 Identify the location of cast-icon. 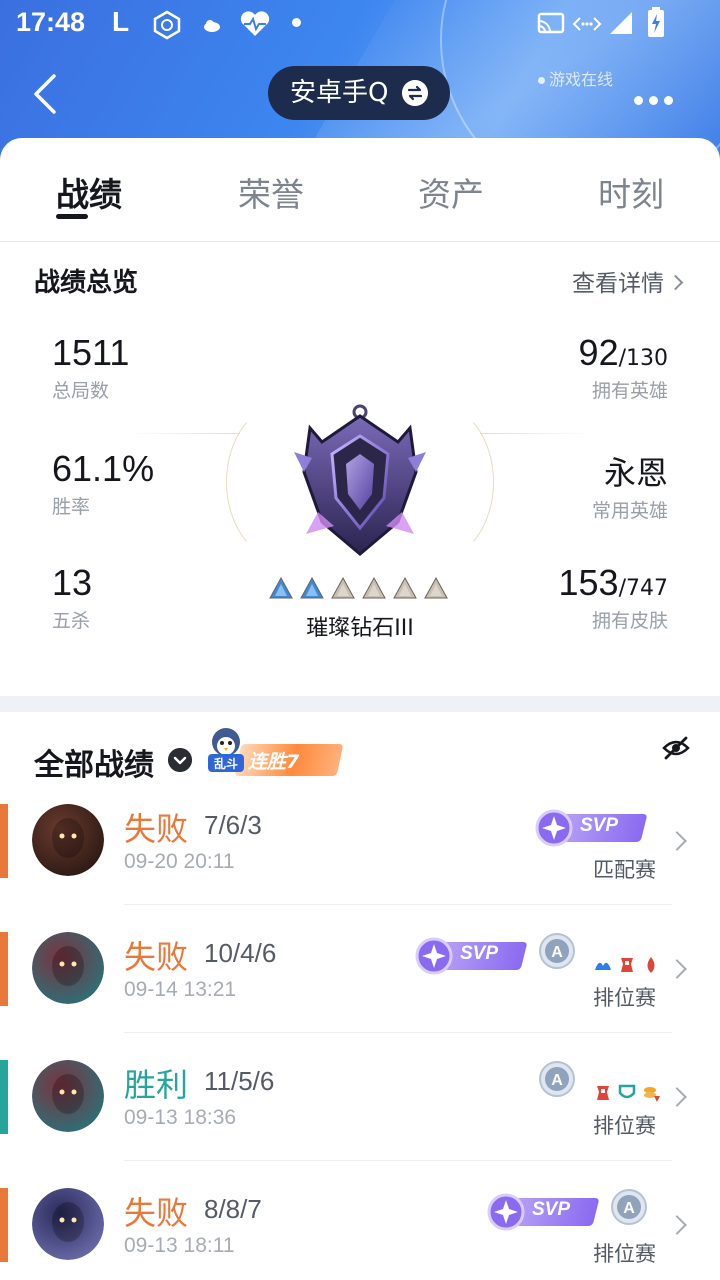
(551, 23).